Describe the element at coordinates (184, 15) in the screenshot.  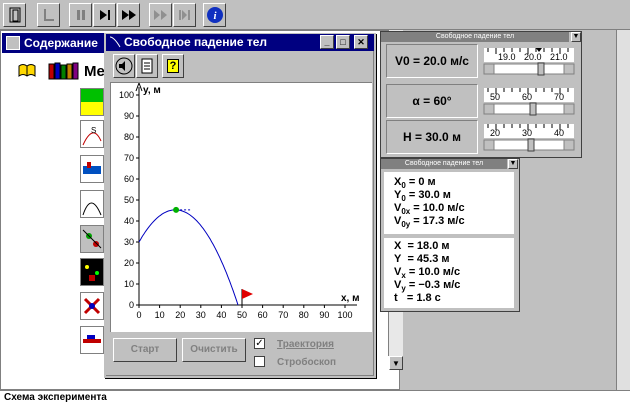
I see `disabled-steps-icon` at that location.